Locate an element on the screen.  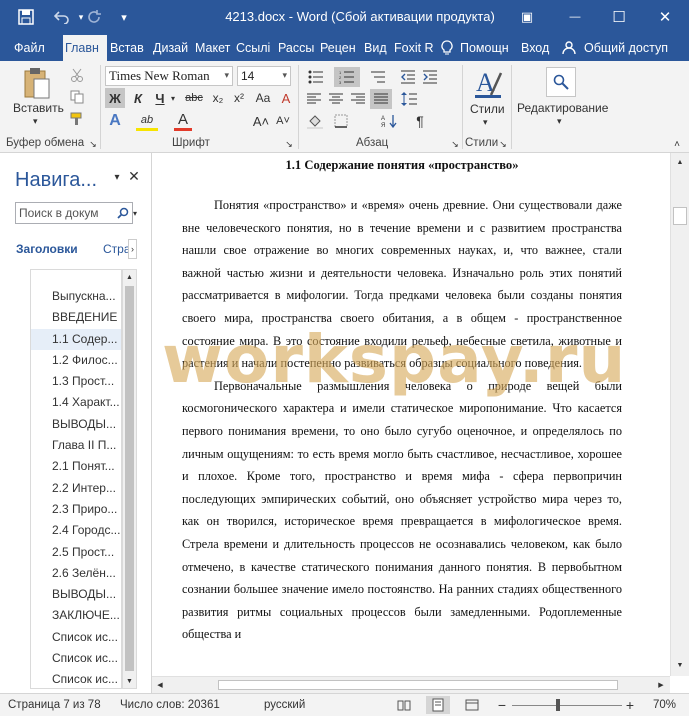
tab-pages: Стра is located at coordinates (116, 249).